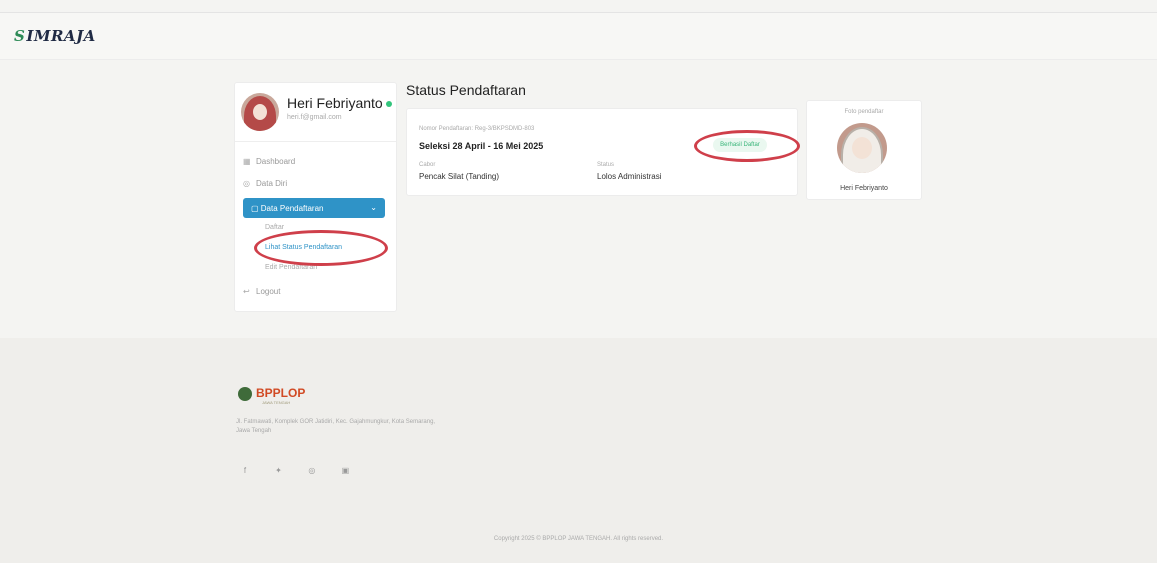 The width and height of the screenshot is (1157, 563). Describe the element at coordinates (373, 207) in the screenshot. I see `chevron-down-icon: ⌄` at that location.